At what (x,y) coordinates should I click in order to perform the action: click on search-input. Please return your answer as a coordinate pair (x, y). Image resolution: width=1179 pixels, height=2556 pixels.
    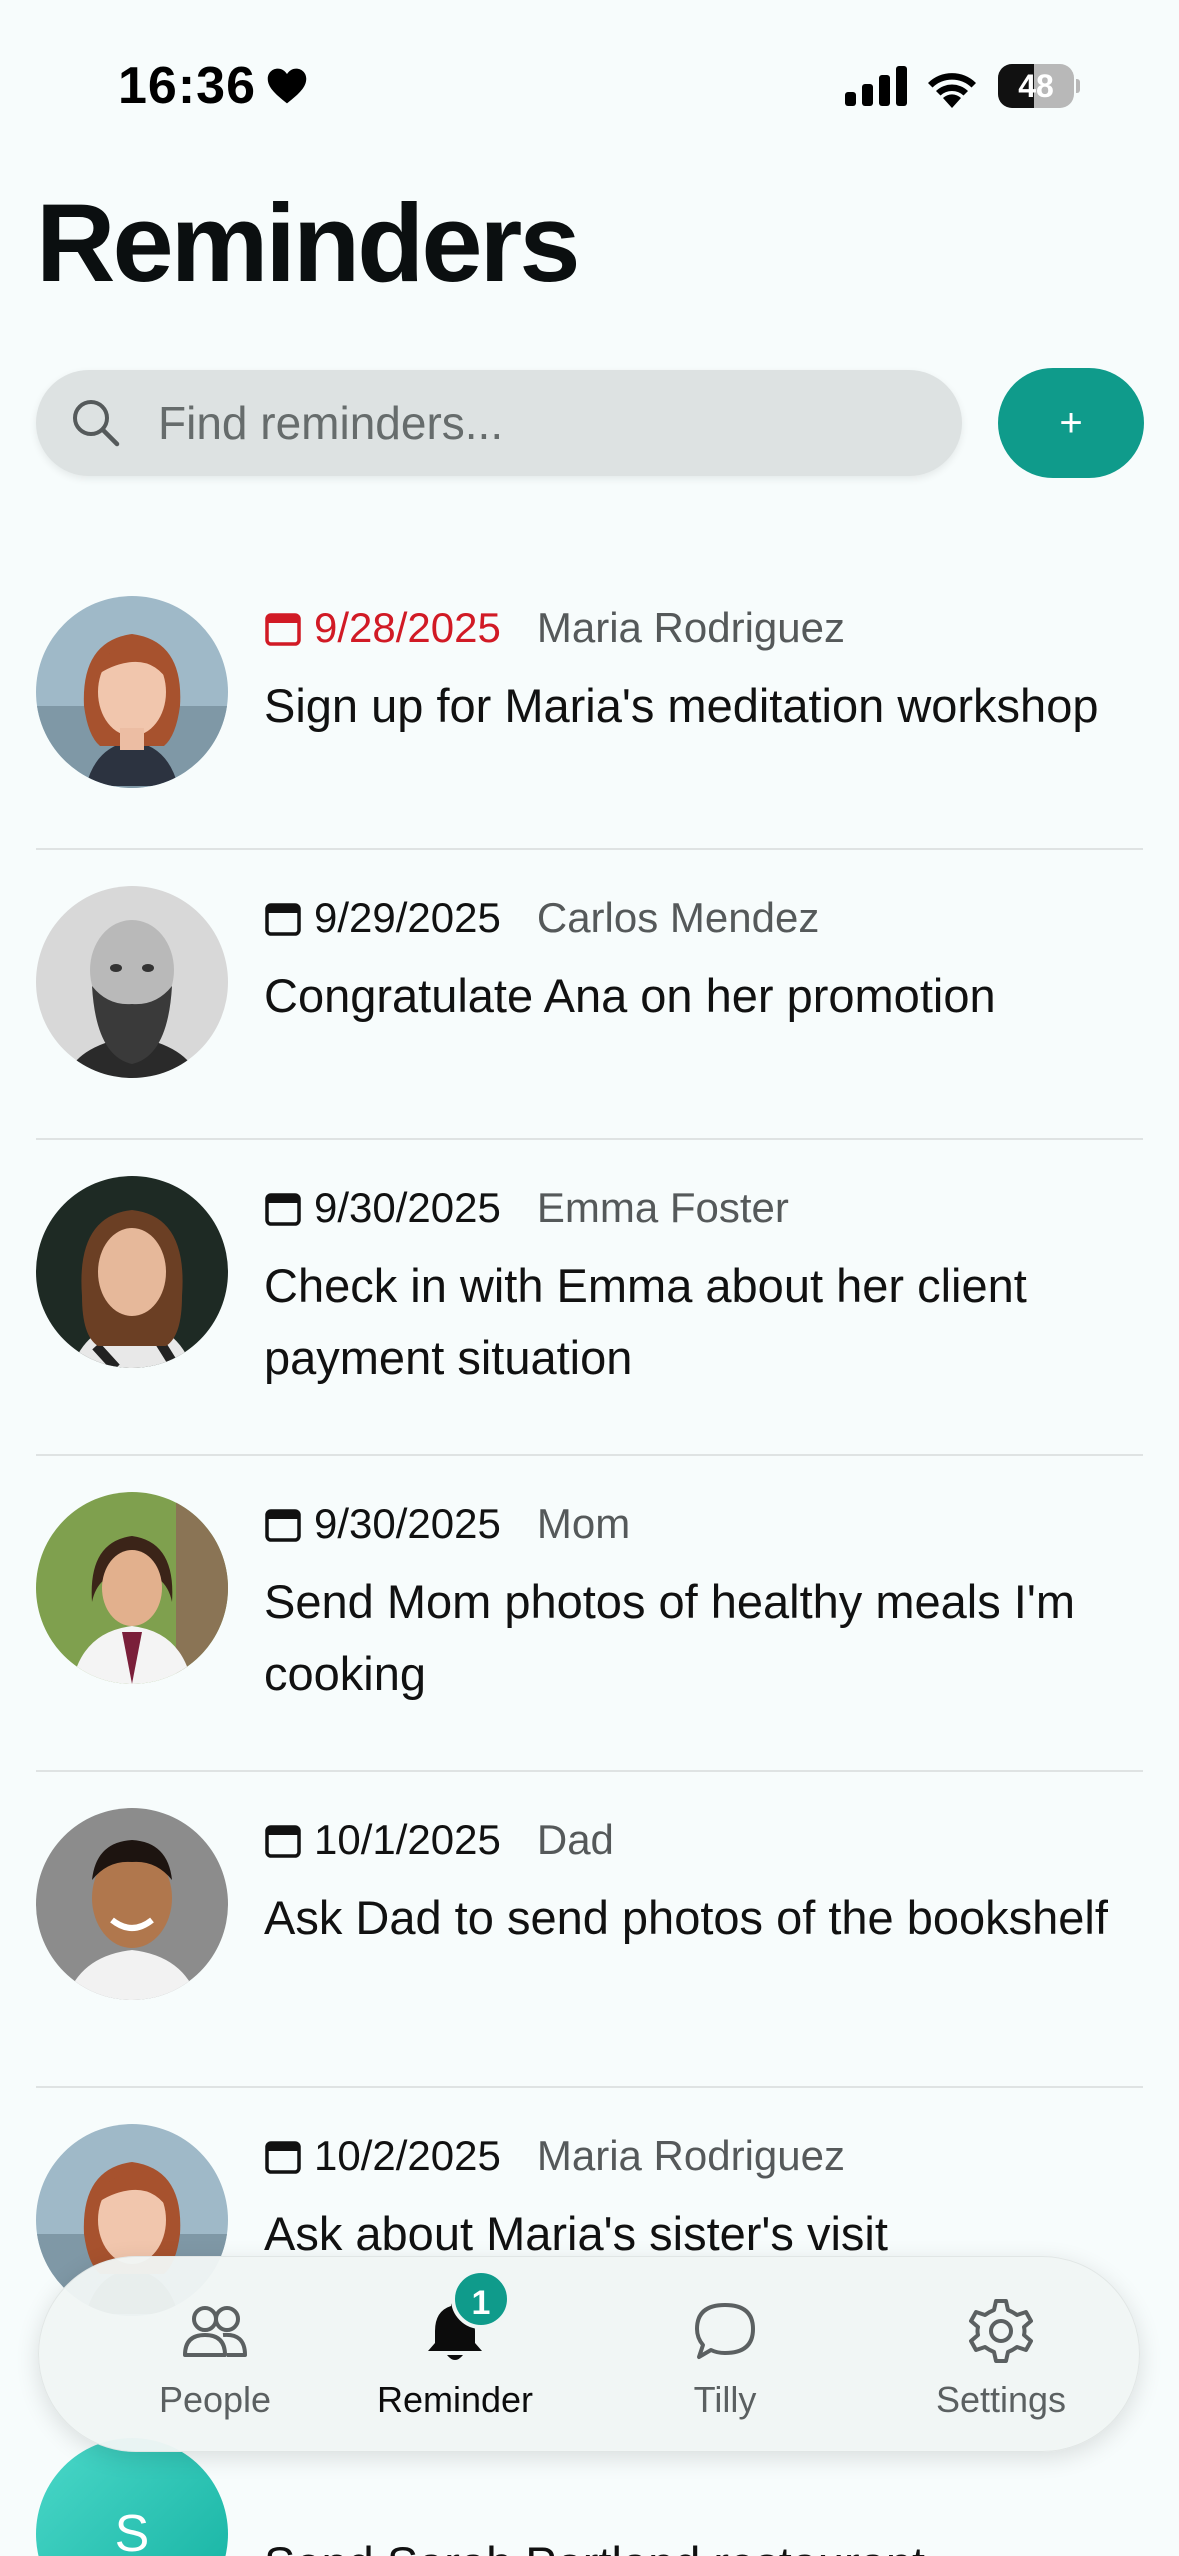
    Looking at the image, I should click on (548, 423).